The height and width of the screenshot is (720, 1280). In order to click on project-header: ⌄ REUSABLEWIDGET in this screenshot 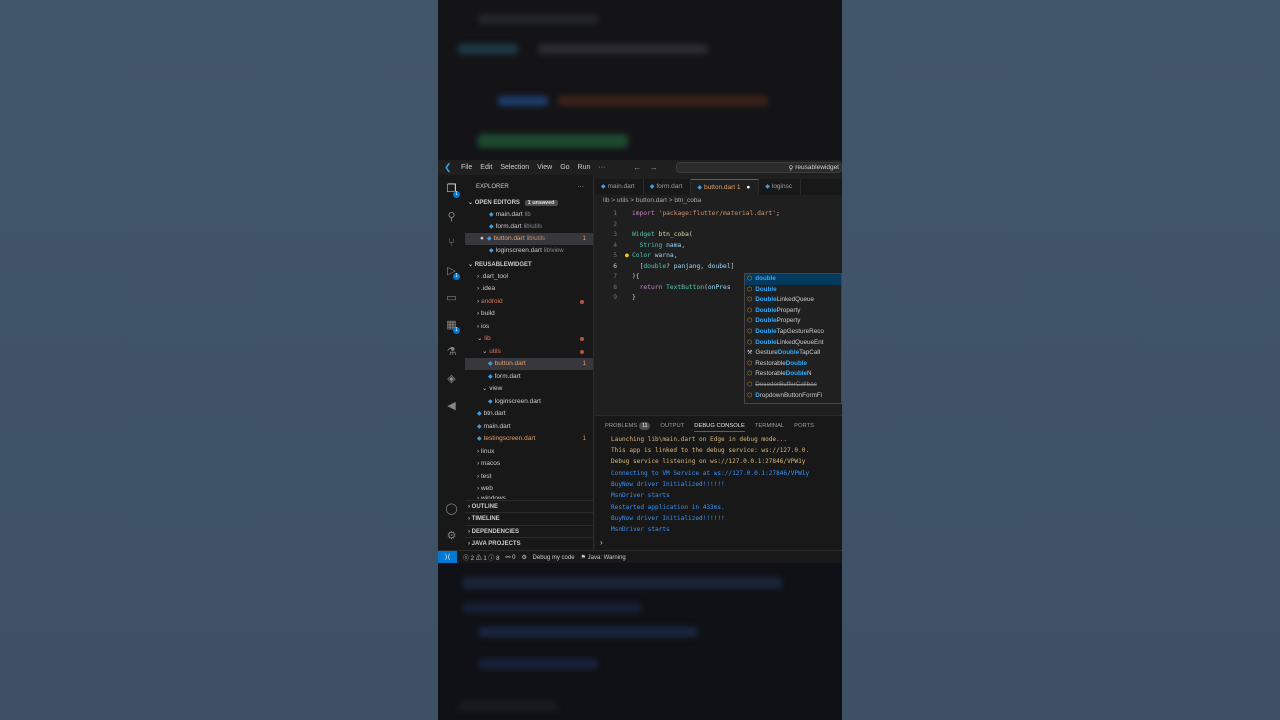, I will do `click(529, 265)`.